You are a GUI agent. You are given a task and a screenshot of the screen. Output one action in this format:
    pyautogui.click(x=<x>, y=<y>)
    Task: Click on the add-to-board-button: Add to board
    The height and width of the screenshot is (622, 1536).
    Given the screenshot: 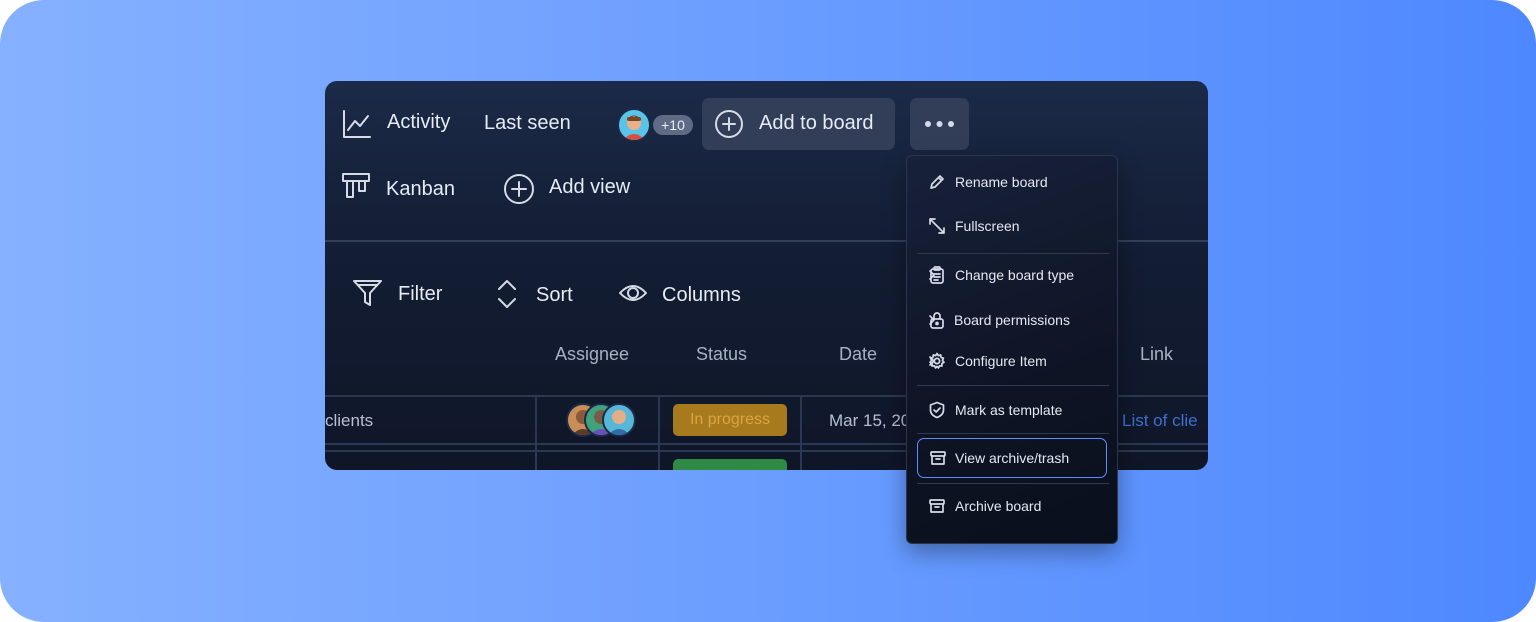 What is the action you would take?
    pyautogui.click(x=798, y=124)
    